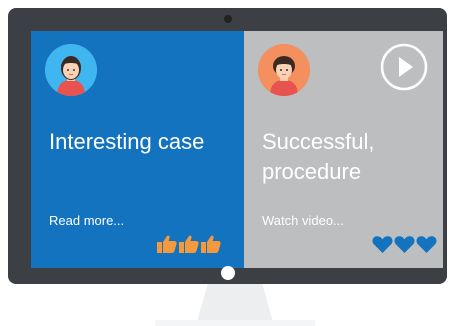  Describe the element at coordinates (318, 156) in the screenshot. I see `card-title: Successful, procedure` at that location.